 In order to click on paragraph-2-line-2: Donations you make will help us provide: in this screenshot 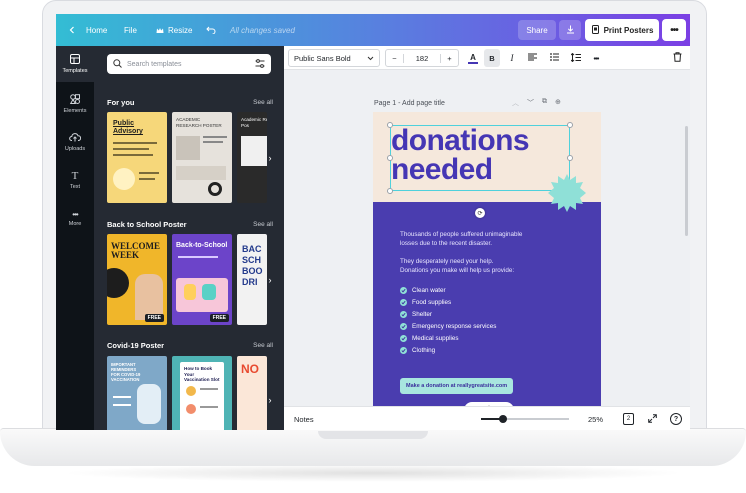, I will do `click(457, 270)`.